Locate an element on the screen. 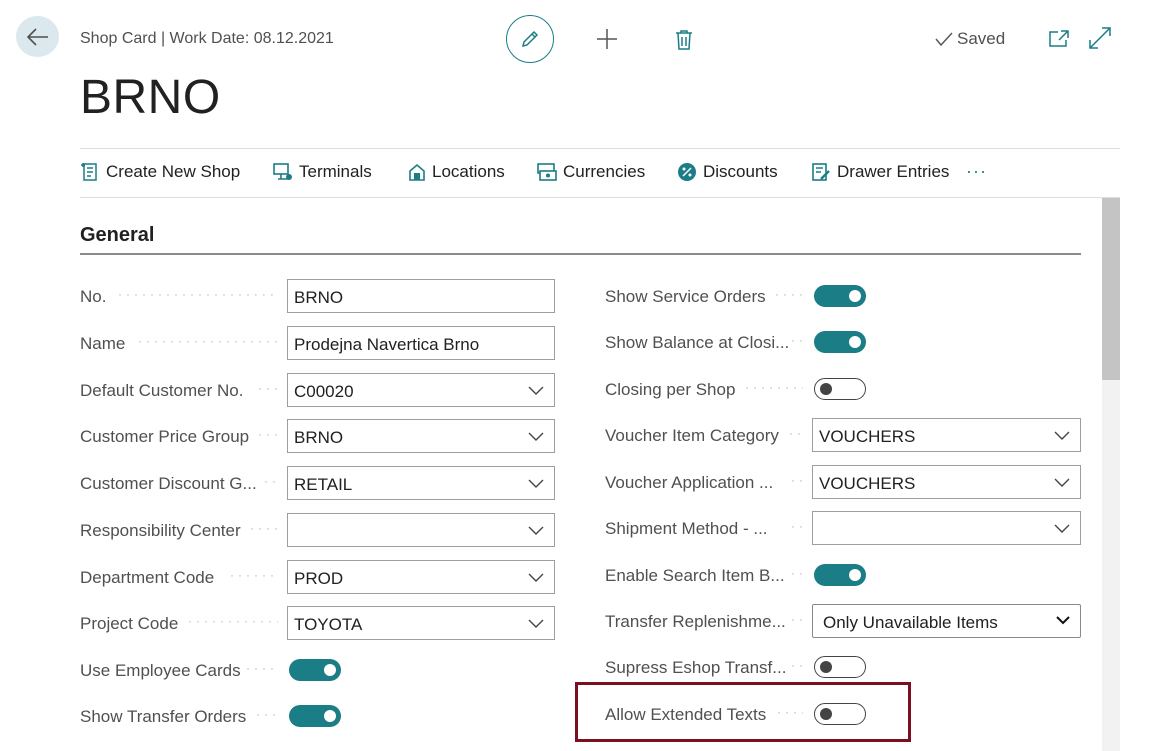 The height and width of the screenshot is (751, 1166). section-title-general: General is located at coordinates (117, 235).